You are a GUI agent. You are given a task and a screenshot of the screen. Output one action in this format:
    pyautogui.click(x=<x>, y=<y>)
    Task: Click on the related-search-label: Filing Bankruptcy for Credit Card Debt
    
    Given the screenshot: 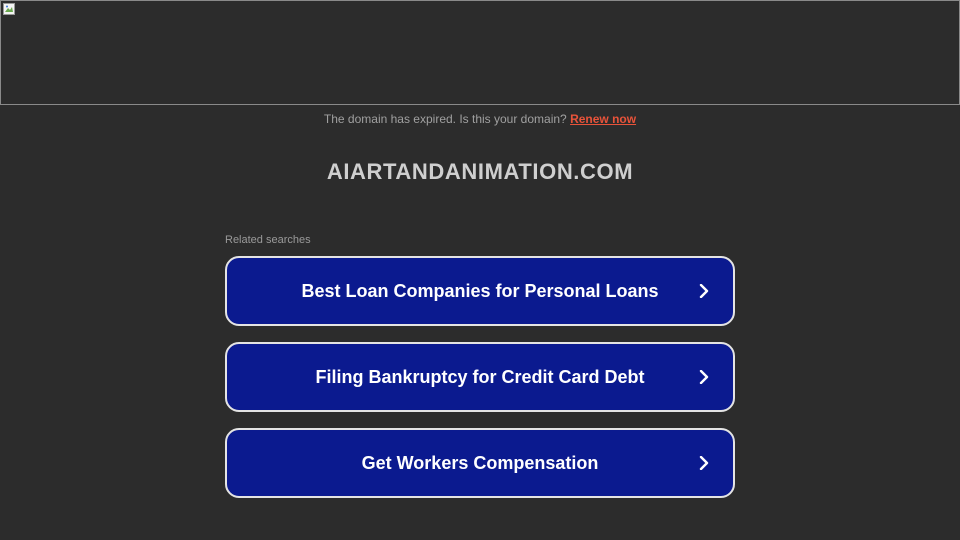 What is the action you would take?
    pyautogui.click(x=480, y=377)
    